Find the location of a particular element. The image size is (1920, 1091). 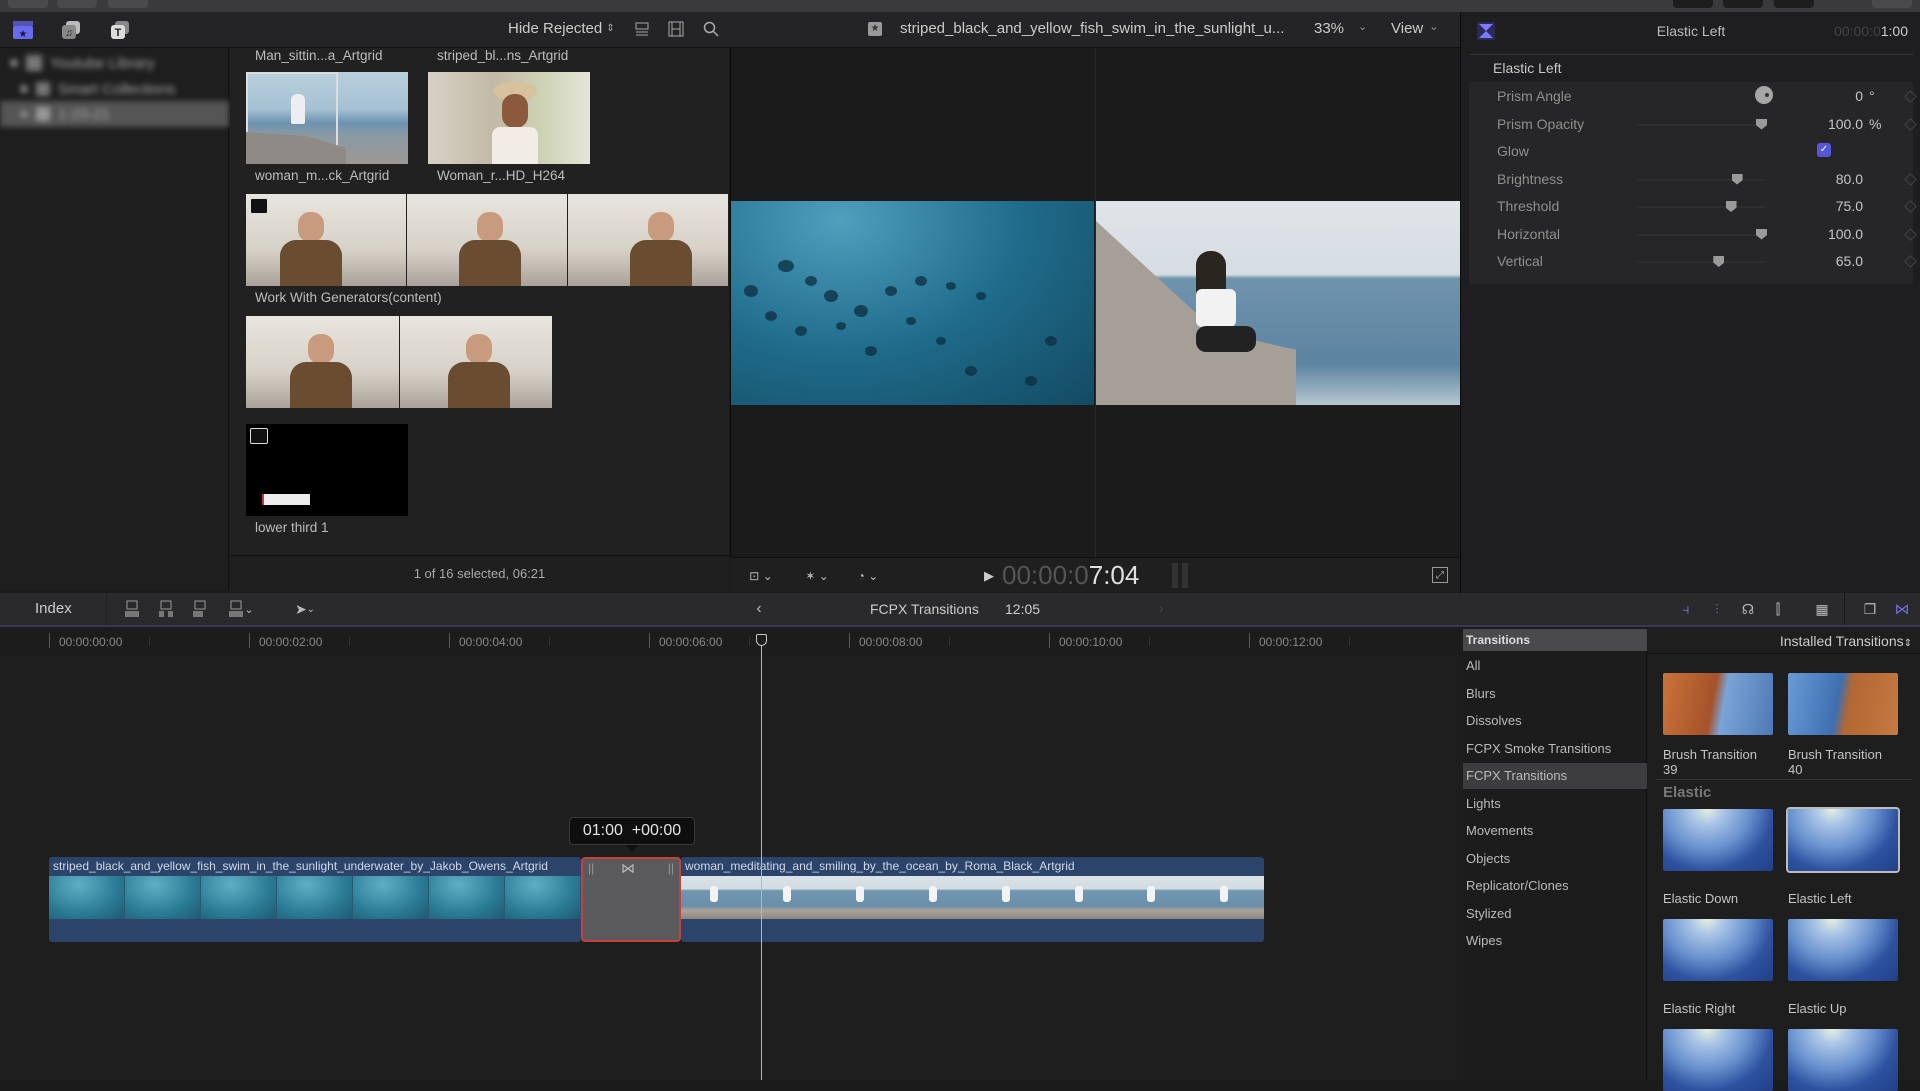

transition-category: Objects is located at coordinates (1555, 859).